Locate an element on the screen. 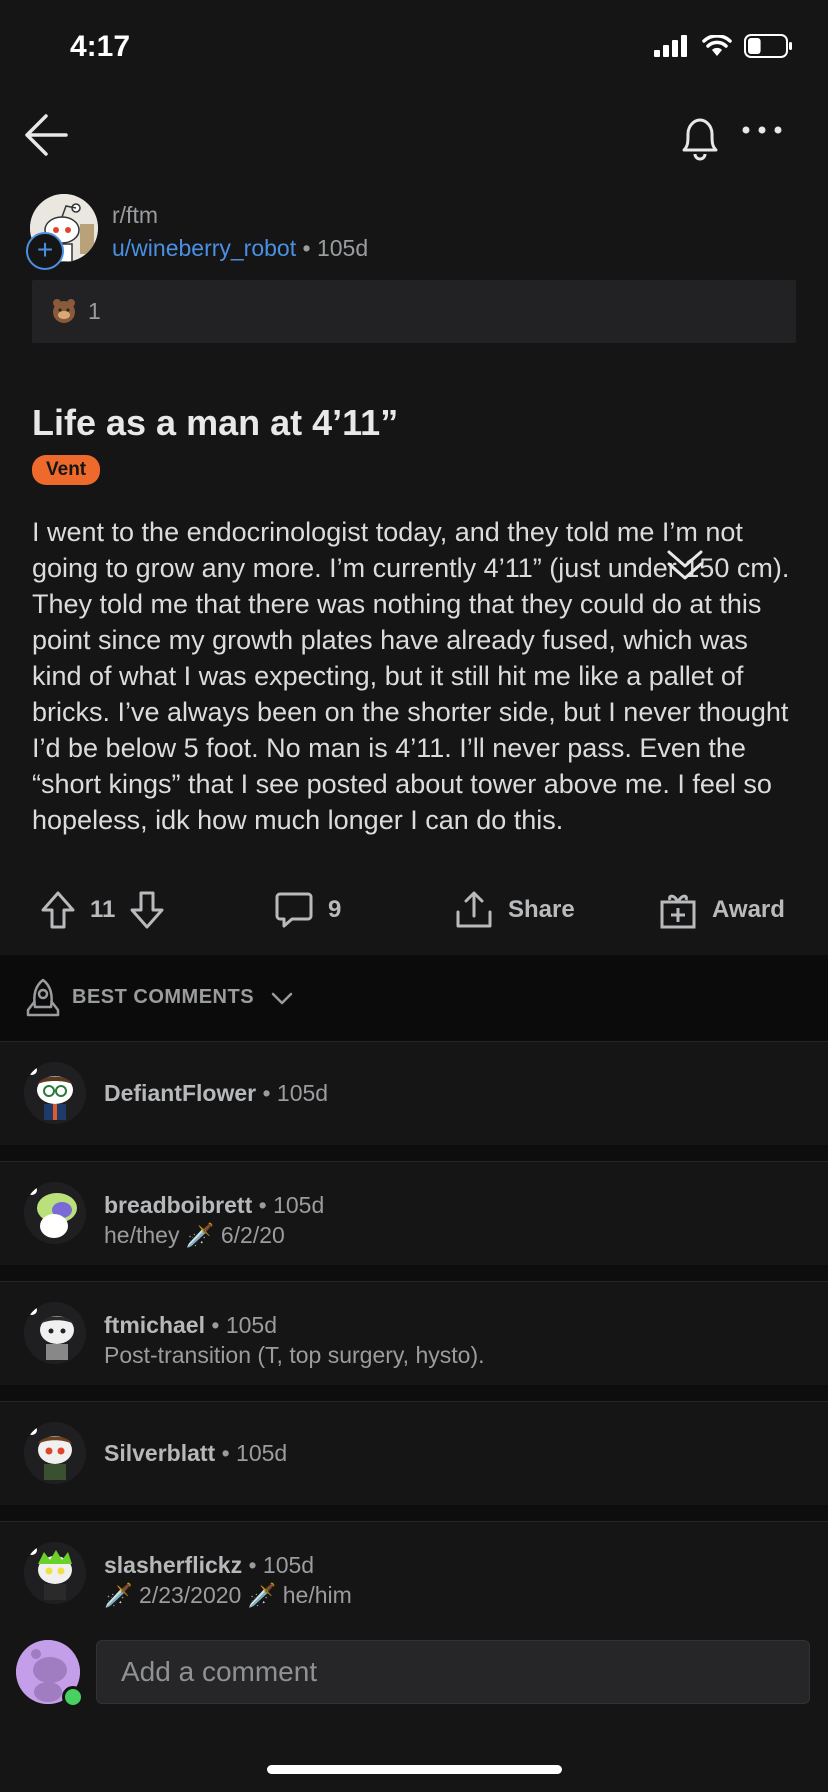 The image size is (828, 1792). comment-meta: Silverblatt • 105d is located at coordinates (195, 1453).